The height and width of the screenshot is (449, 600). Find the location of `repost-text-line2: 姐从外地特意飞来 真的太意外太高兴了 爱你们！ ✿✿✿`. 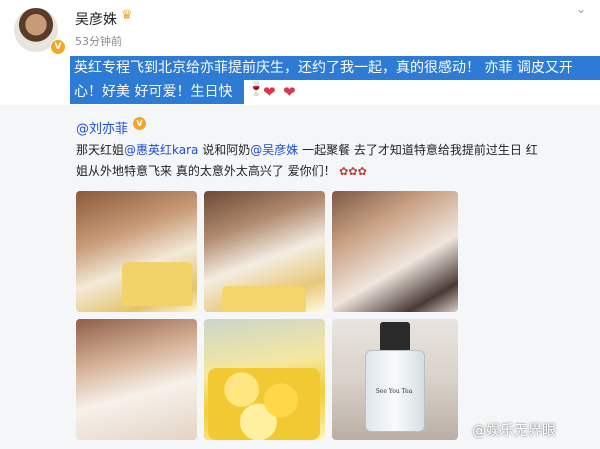

repost-text-line2: 姐从外地特意飞来 真的太意外太高兴了 爱你们！ ✿✿✿ is located at coordinates (221, 170).